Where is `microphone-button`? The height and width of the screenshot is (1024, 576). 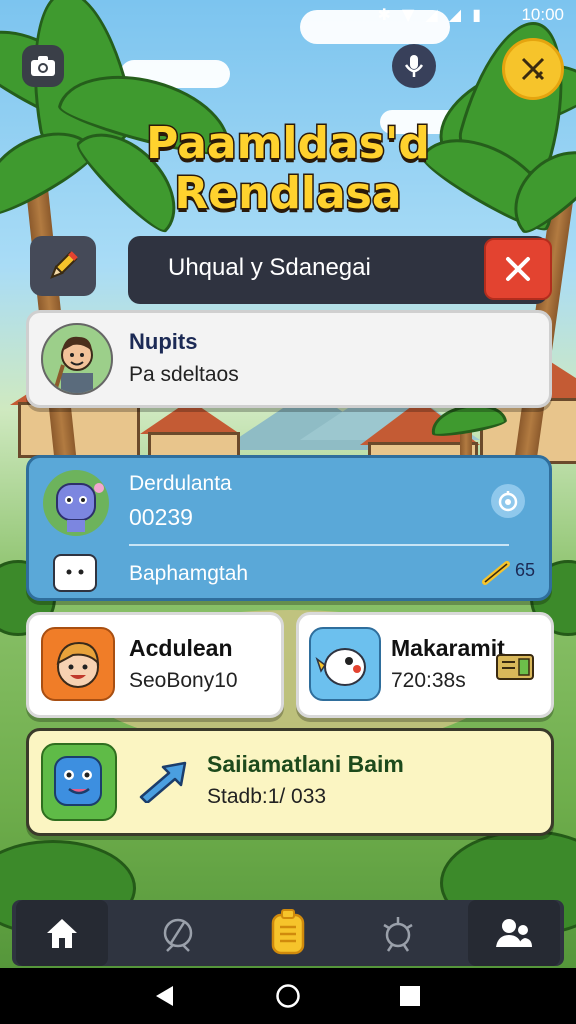 microphone-button is located at coordinates (414, 66).